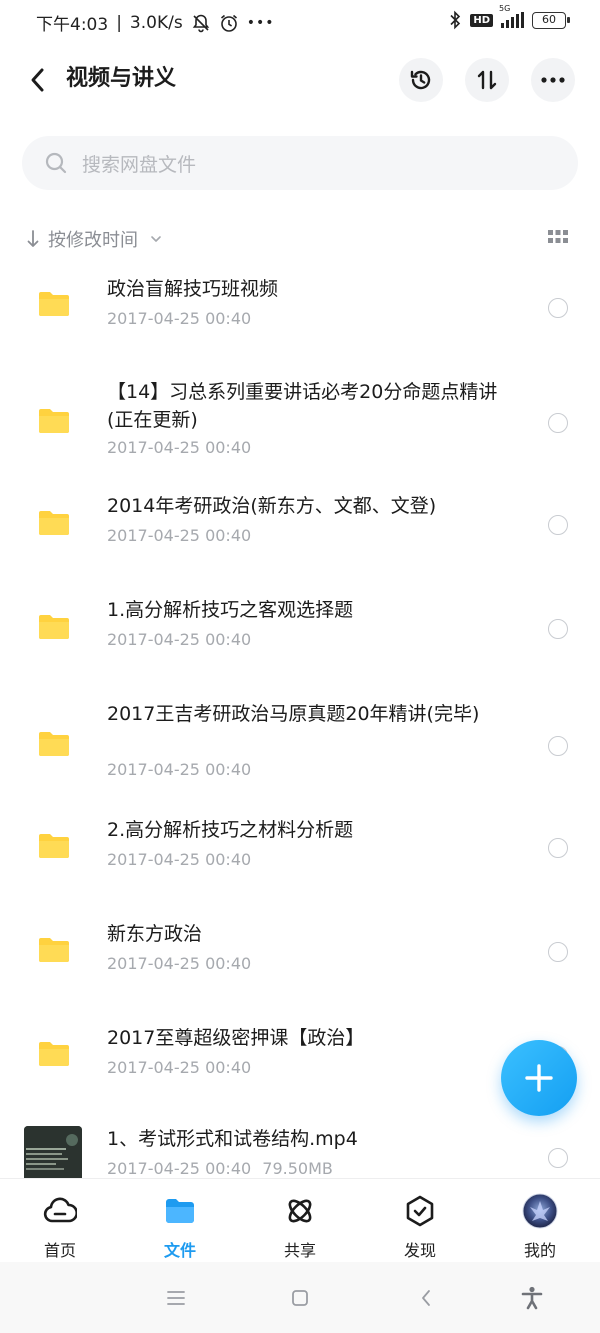 The image size is (600, 1333). I want to click on list-item: 政治盲解技巧班视频 2017-04-25 00:40, so click(300, 310).